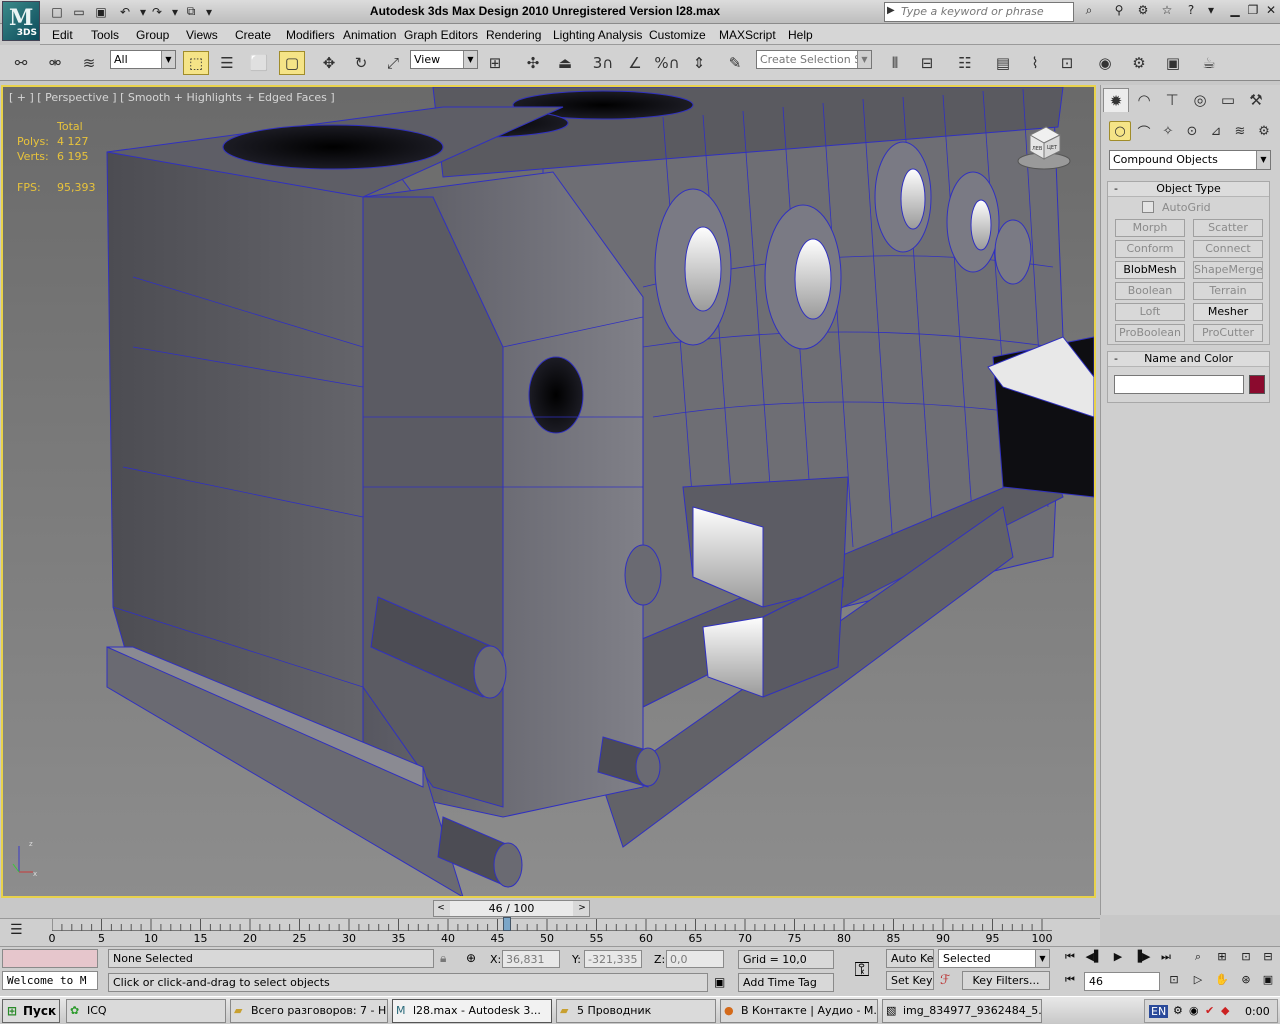 The image size is (1280, 1024). What do you see at coordinates (1228, 249) in the screenshot?
I see `connect-button: Connect` at bounding box center [1228, 249].